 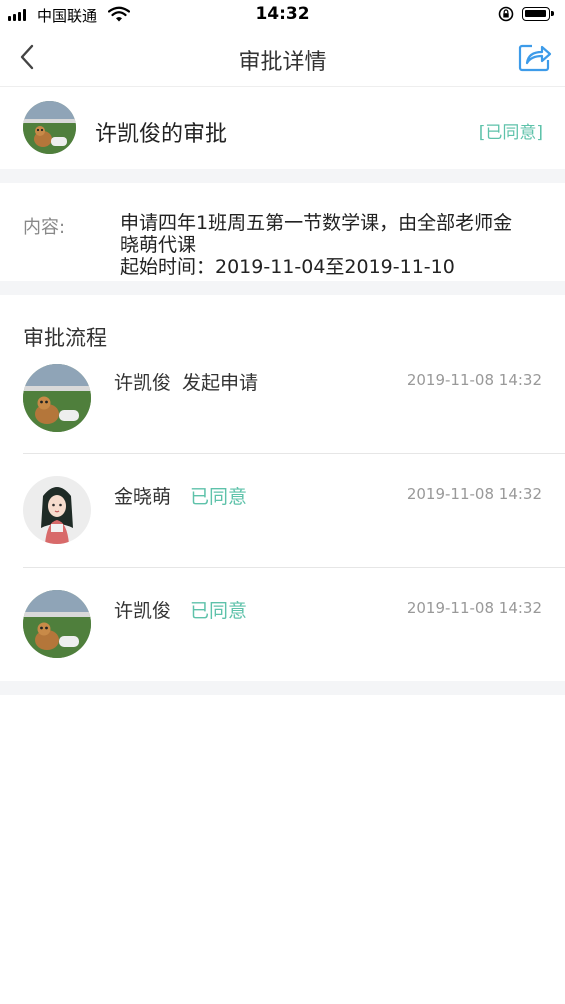 I want to click on share-icon, so click(x=535, y=57).